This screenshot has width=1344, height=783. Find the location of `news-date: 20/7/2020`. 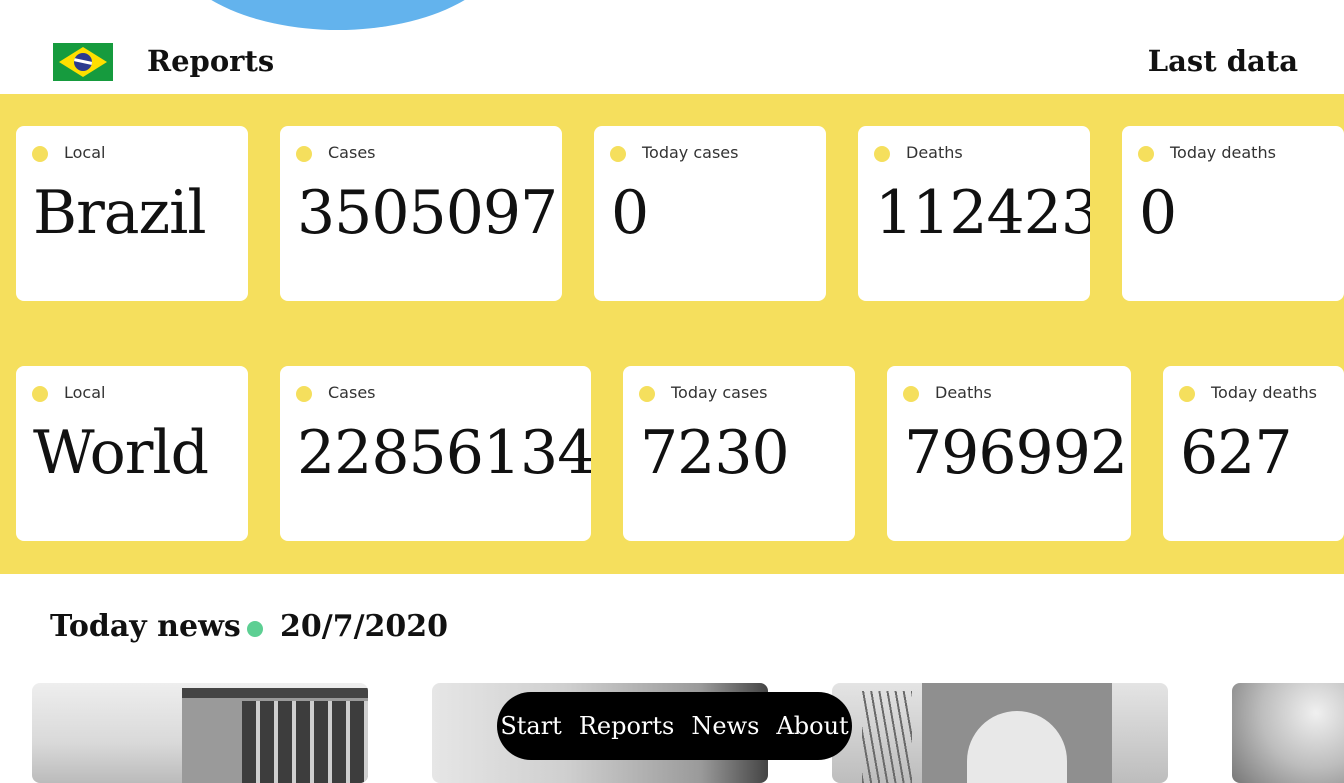

news-date: 20/7/2020 is located at coordinates (364, 626).